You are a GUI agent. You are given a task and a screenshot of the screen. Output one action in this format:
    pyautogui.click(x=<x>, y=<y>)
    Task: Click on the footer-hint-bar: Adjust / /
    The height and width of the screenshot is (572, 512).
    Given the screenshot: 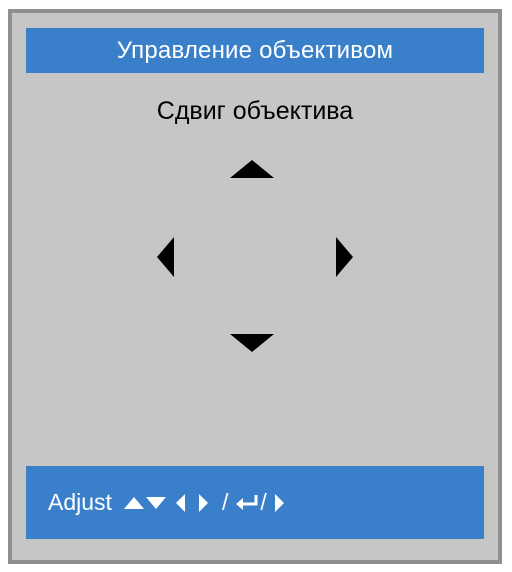 What is the action you would take?
    pyautogui.click(x=255, y=502)
    